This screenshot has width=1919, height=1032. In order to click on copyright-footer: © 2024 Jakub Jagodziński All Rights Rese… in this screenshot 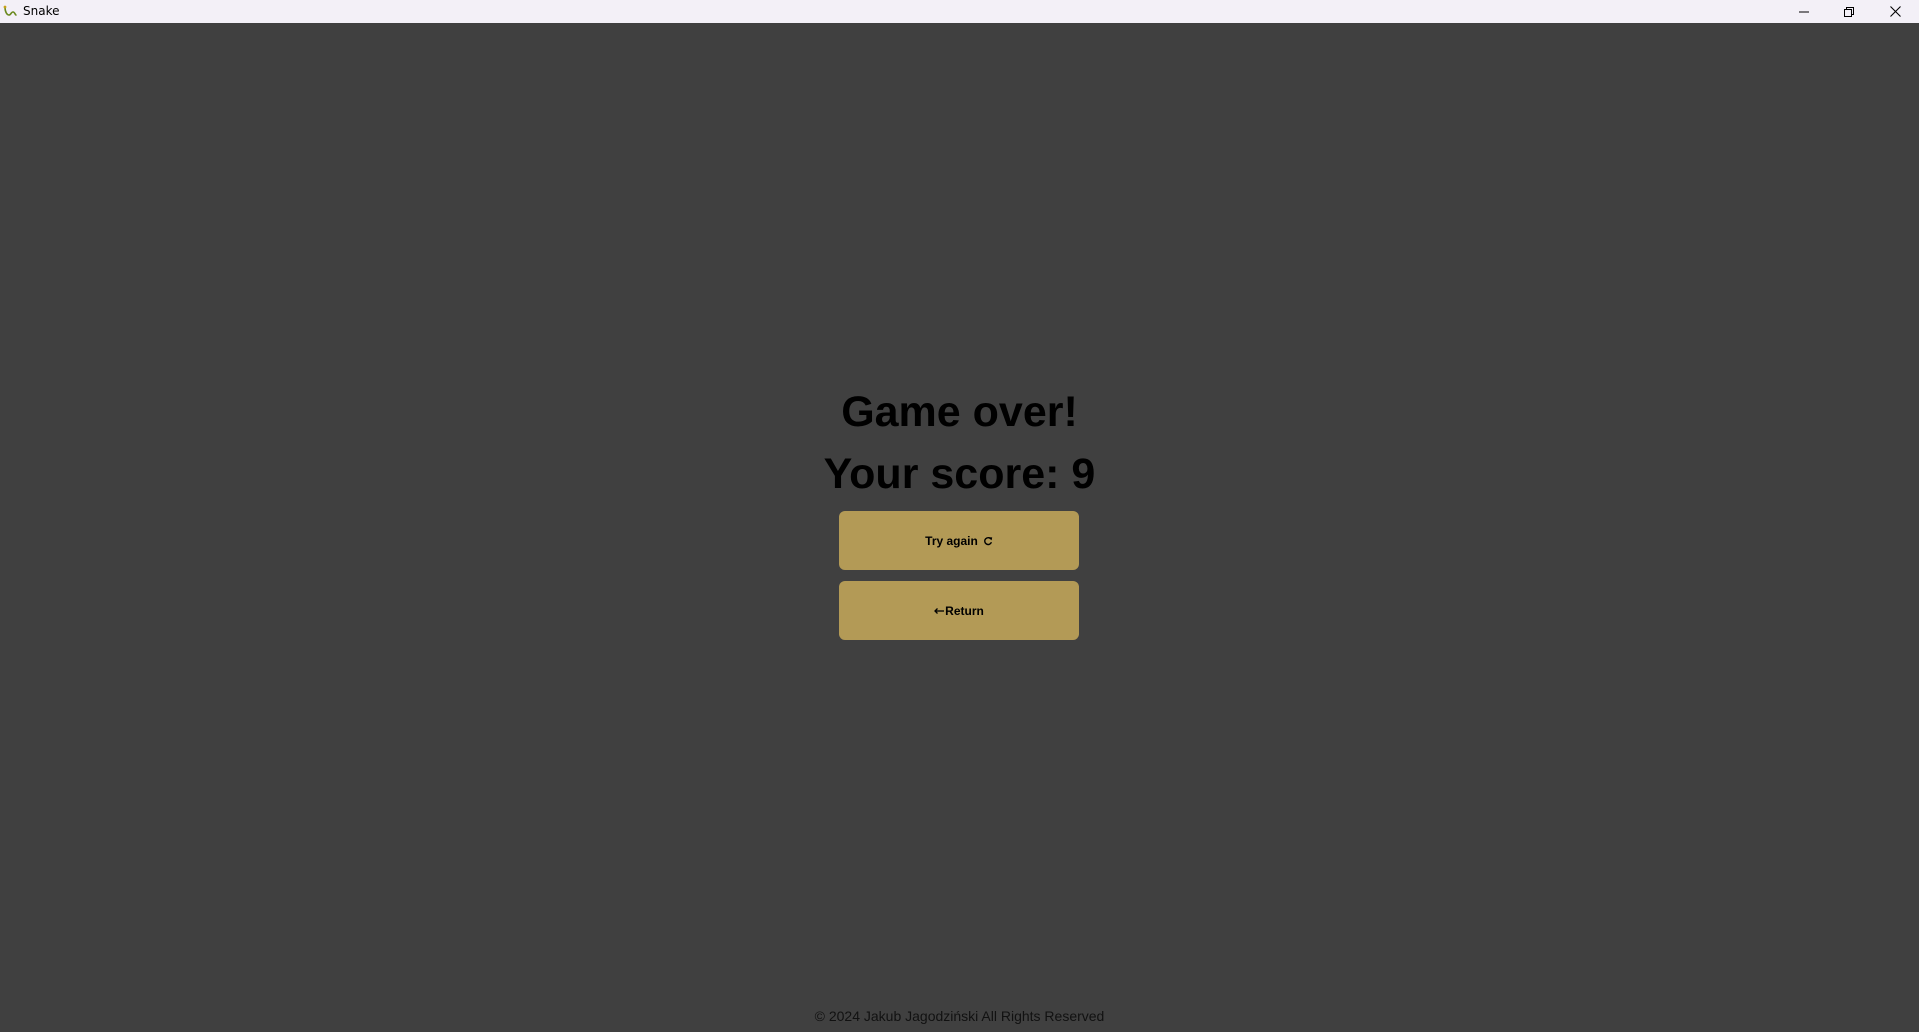, I will do `click(959, 1016)`.